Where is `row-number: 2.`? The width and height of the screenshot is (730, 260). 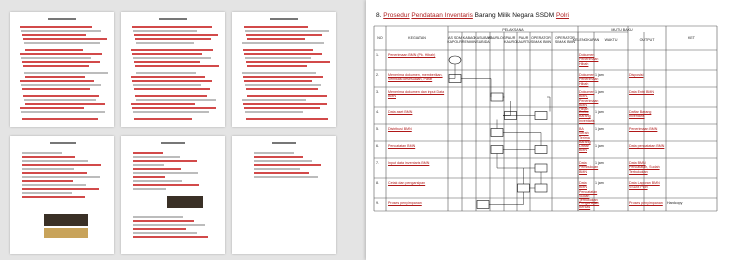 row-number: 2. is located at coordinates (377, 75).